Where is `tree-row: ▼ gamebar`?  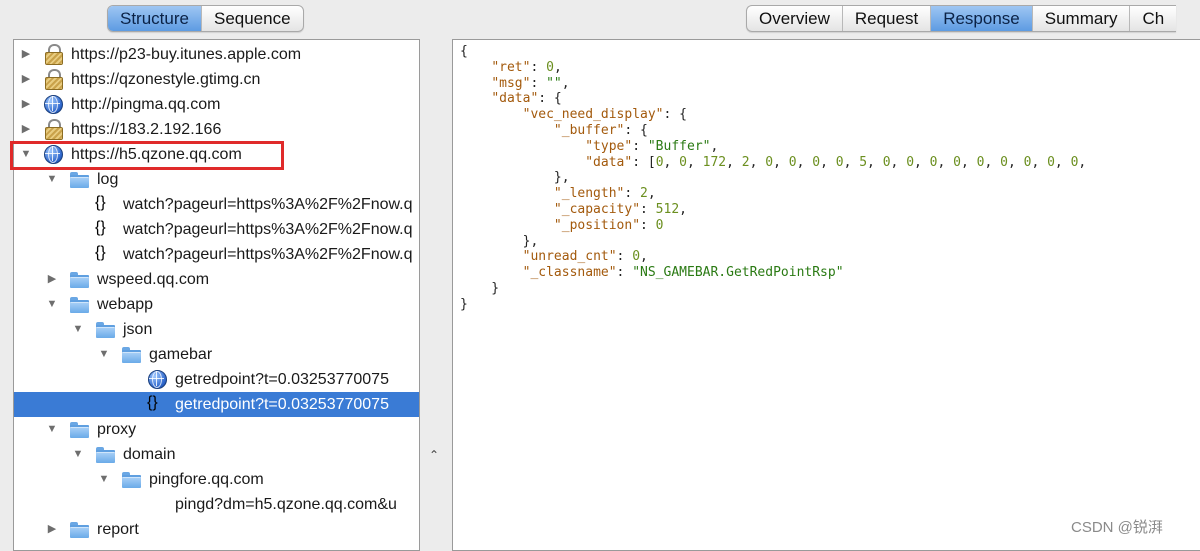 tree-row: ▼ gamebar is located at coordinates (216, 354).